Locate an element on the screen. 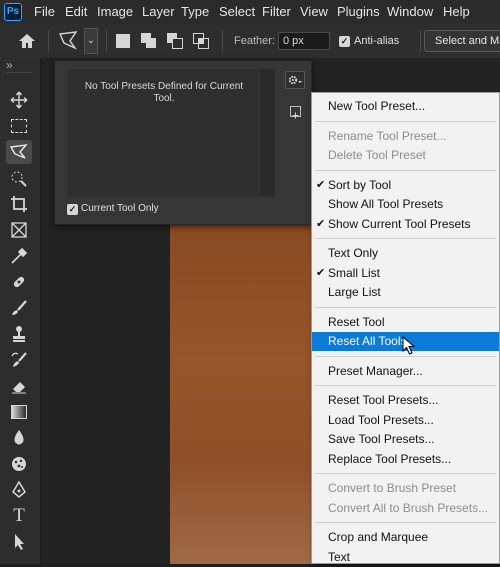  menu-item-show-all-tool-presets: Show All Tool Presets is located at coordinates (405, 204).